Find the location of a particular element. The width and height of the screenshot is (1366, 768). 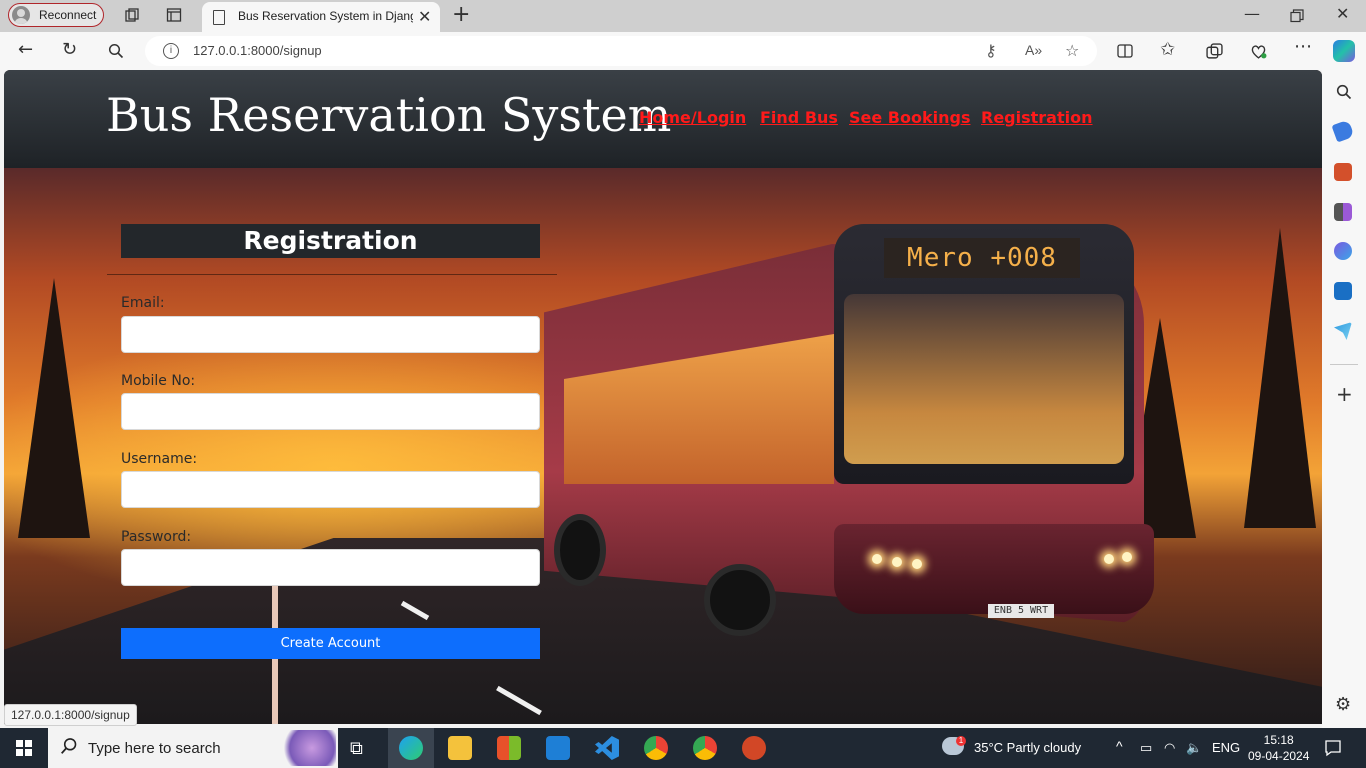

show-hidden-icons-chevron-icon: ^ is located at coordinates (1119, 746).